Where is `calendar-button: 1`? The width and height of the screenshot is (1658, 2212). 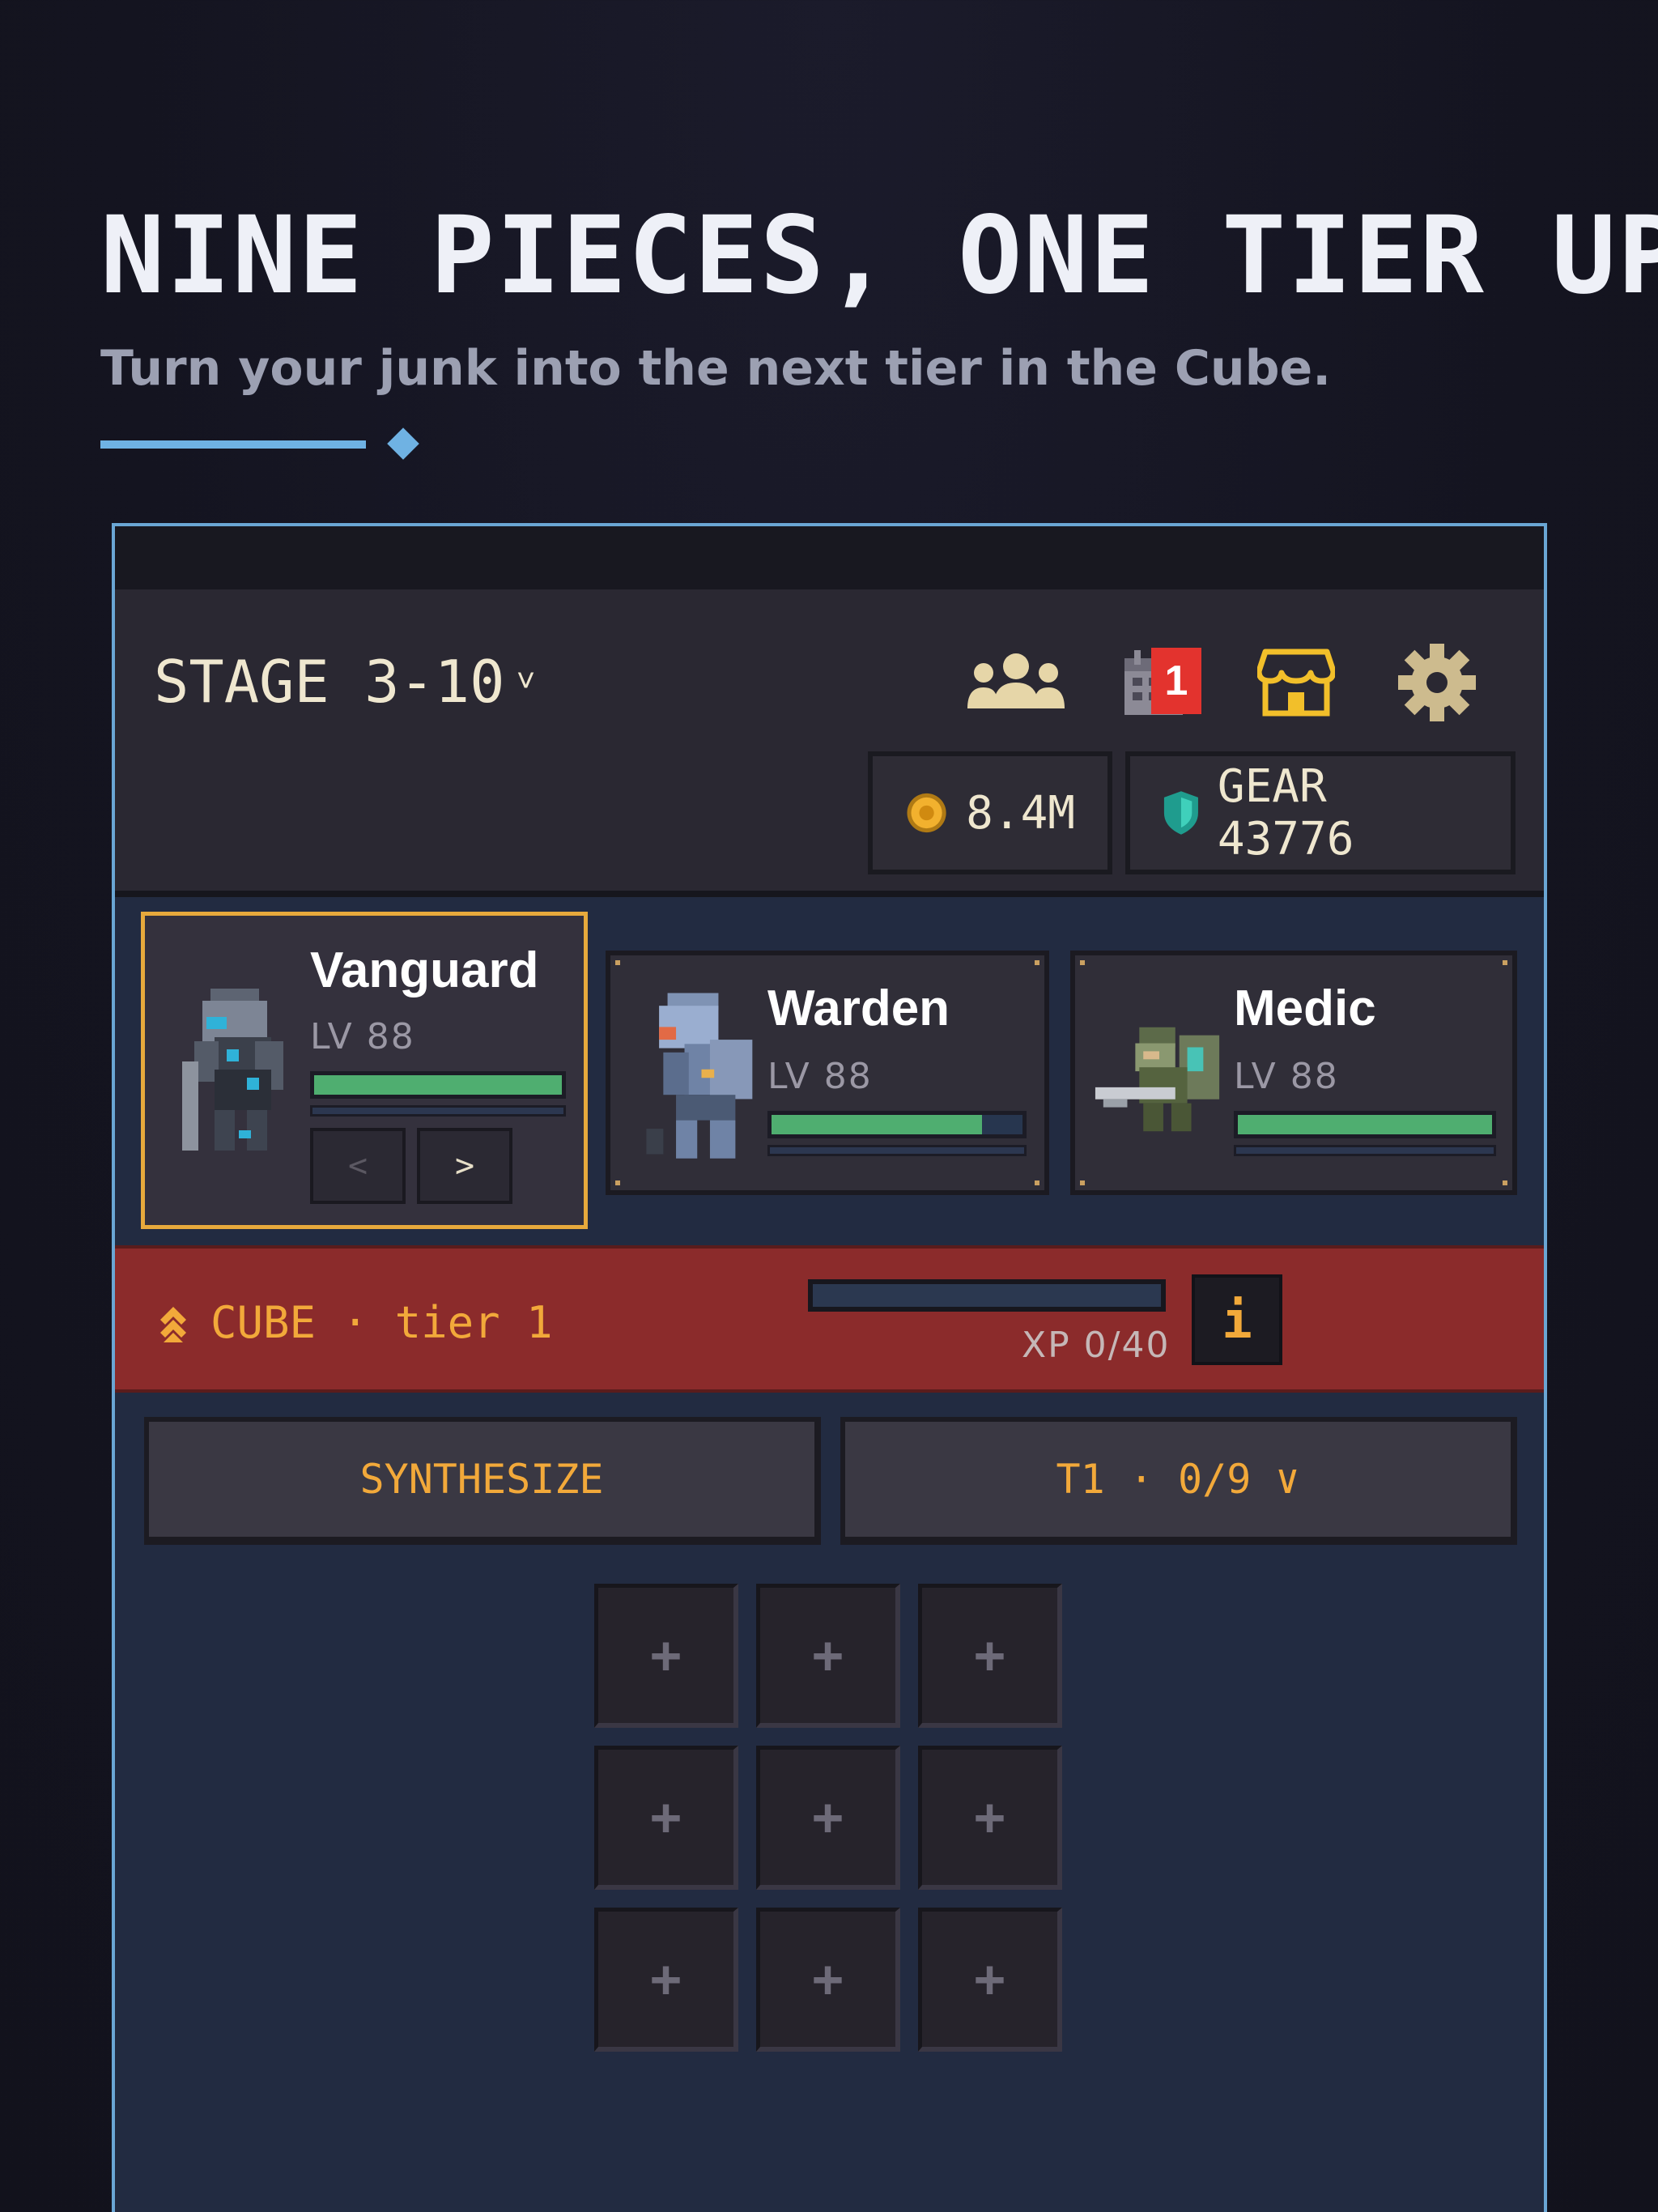
calendar-button: 1 is located at coordinates (1153, 682).